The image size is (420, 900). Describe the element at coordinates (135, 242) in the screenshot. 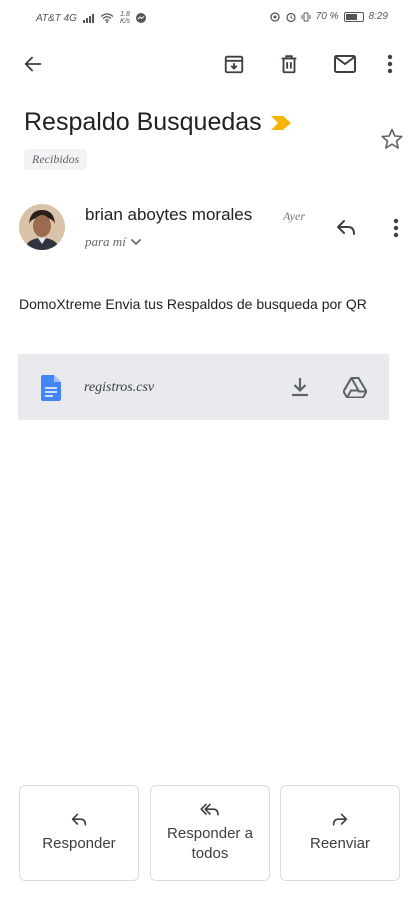

I see `chevron-down-icon` at that location.